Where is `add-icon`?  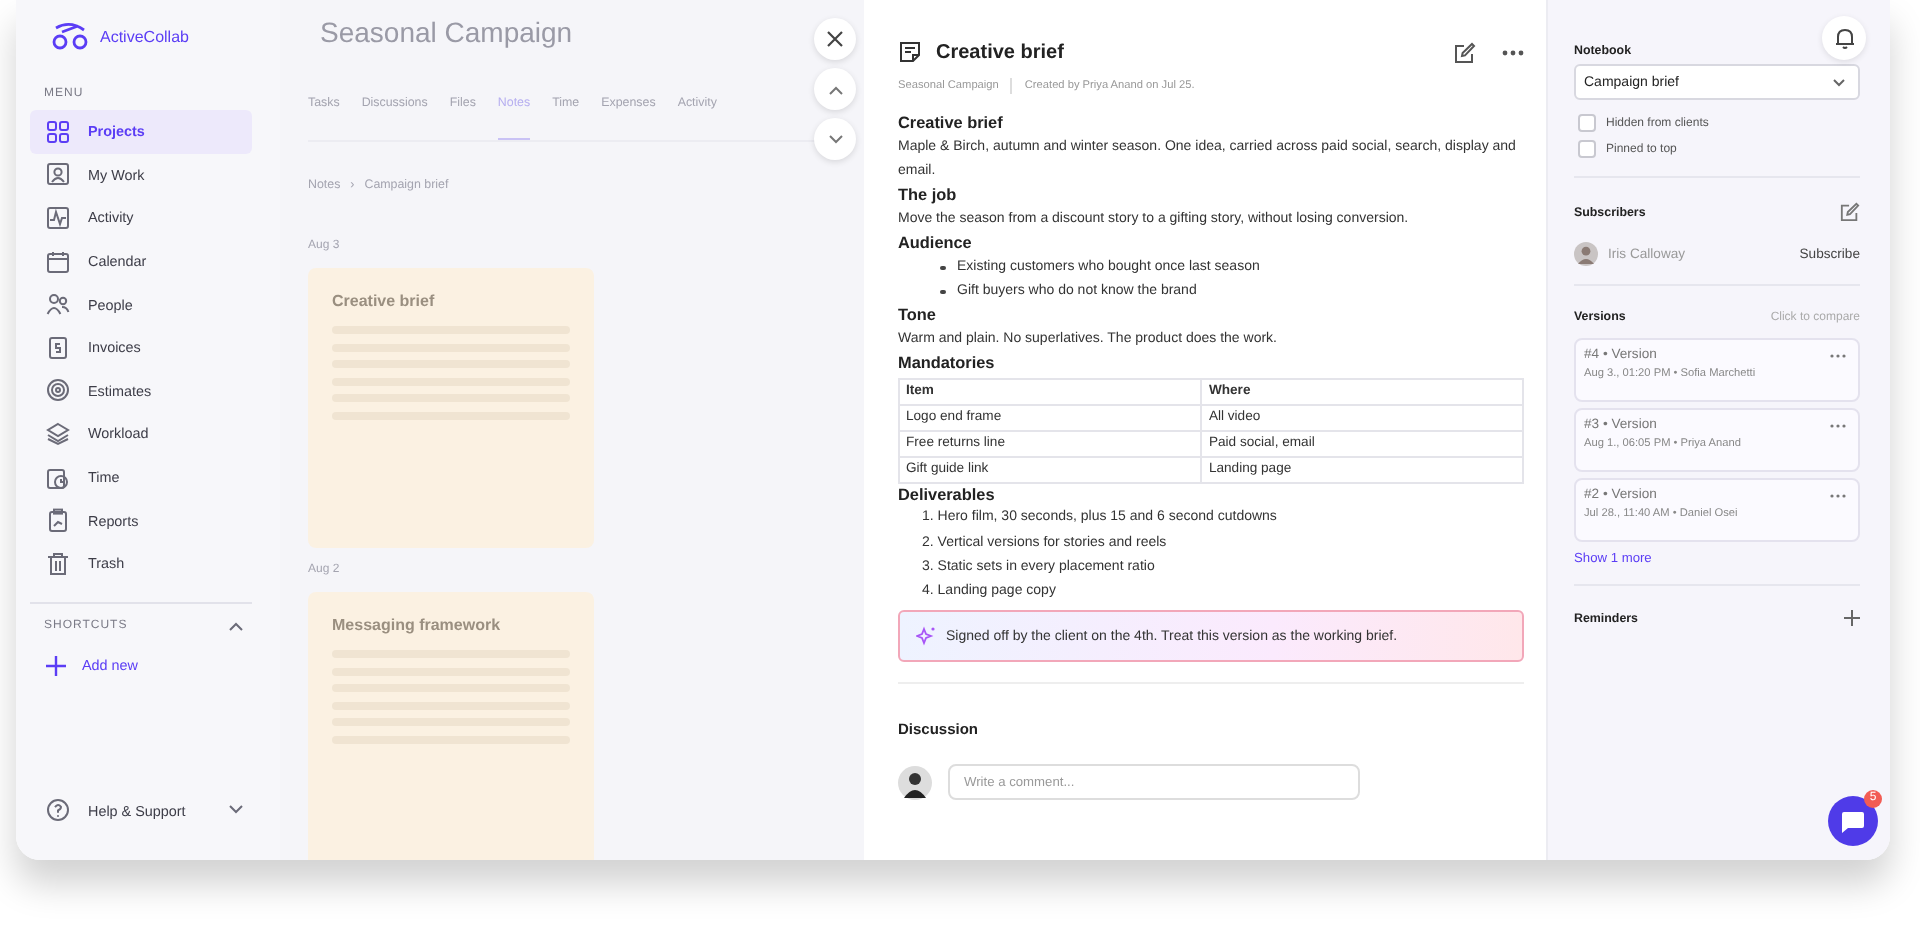
add-icon is located at coordinates (1852, 618).